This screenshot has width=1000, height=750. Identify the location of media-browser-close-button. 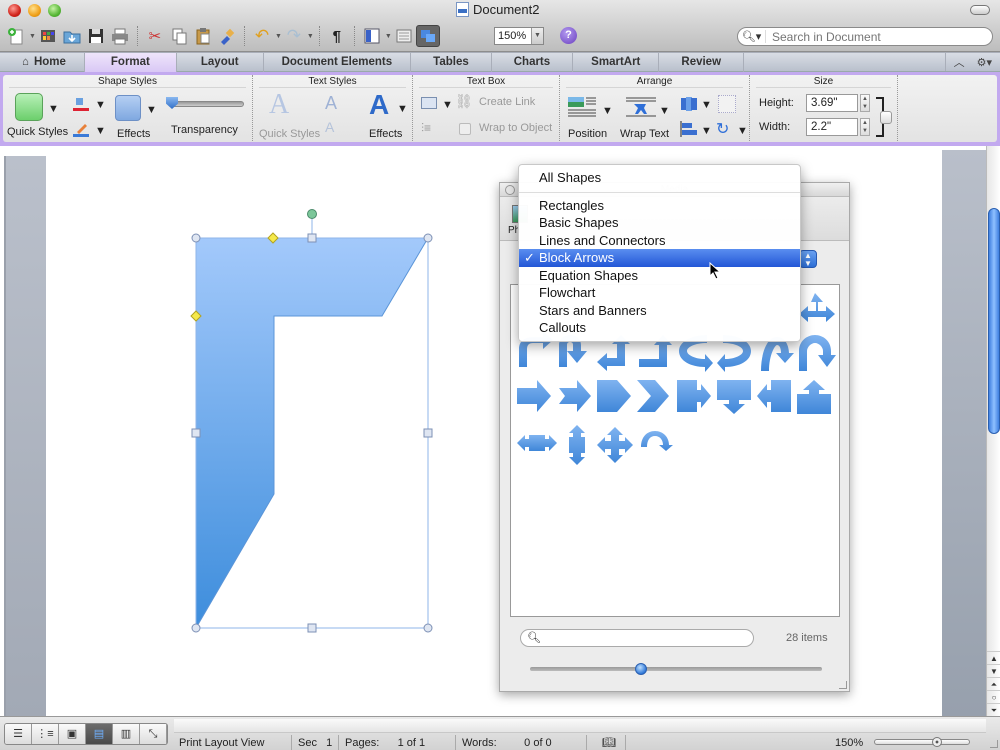
(510, 190).